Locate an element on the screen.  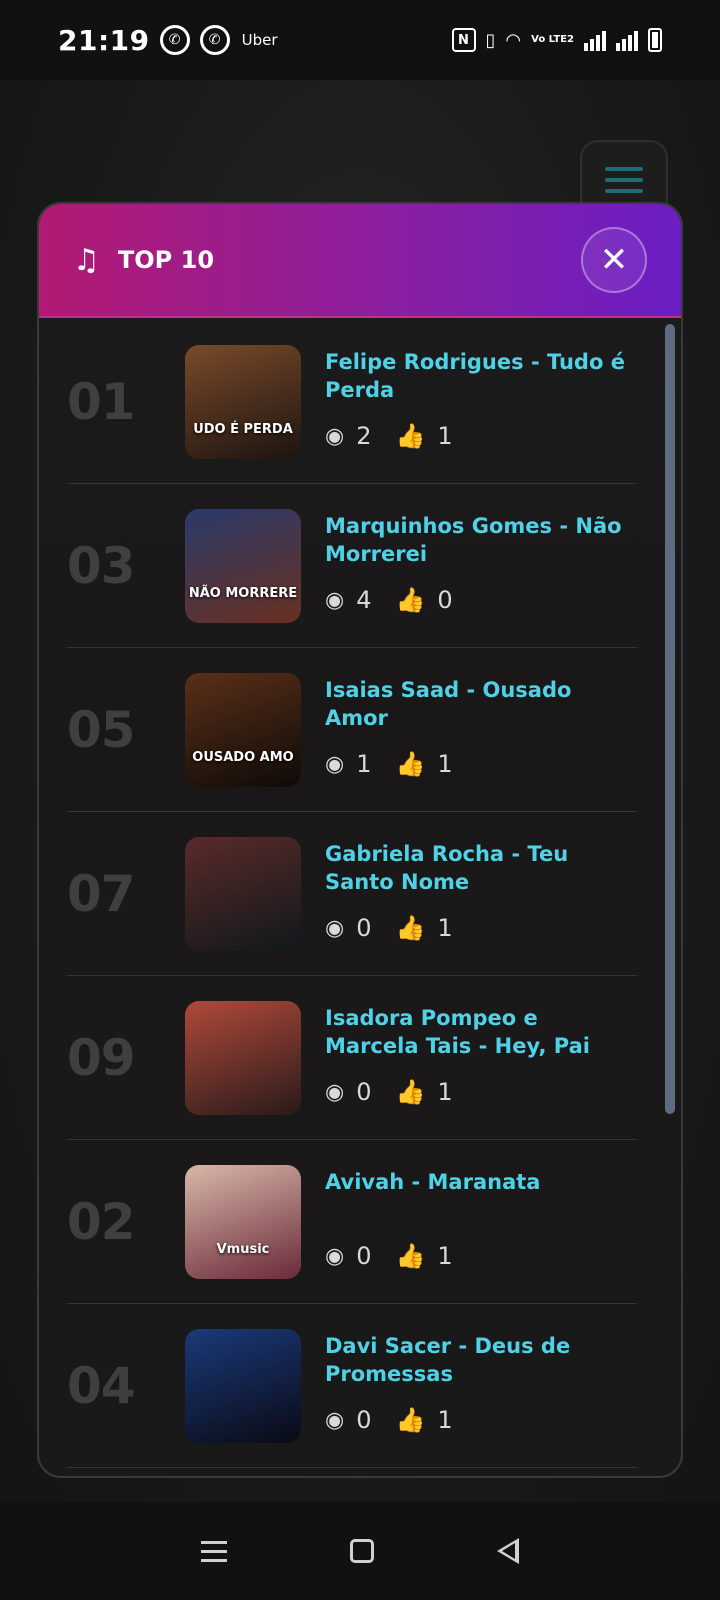
nfc-icon: N is located at coordinates (463, 40).